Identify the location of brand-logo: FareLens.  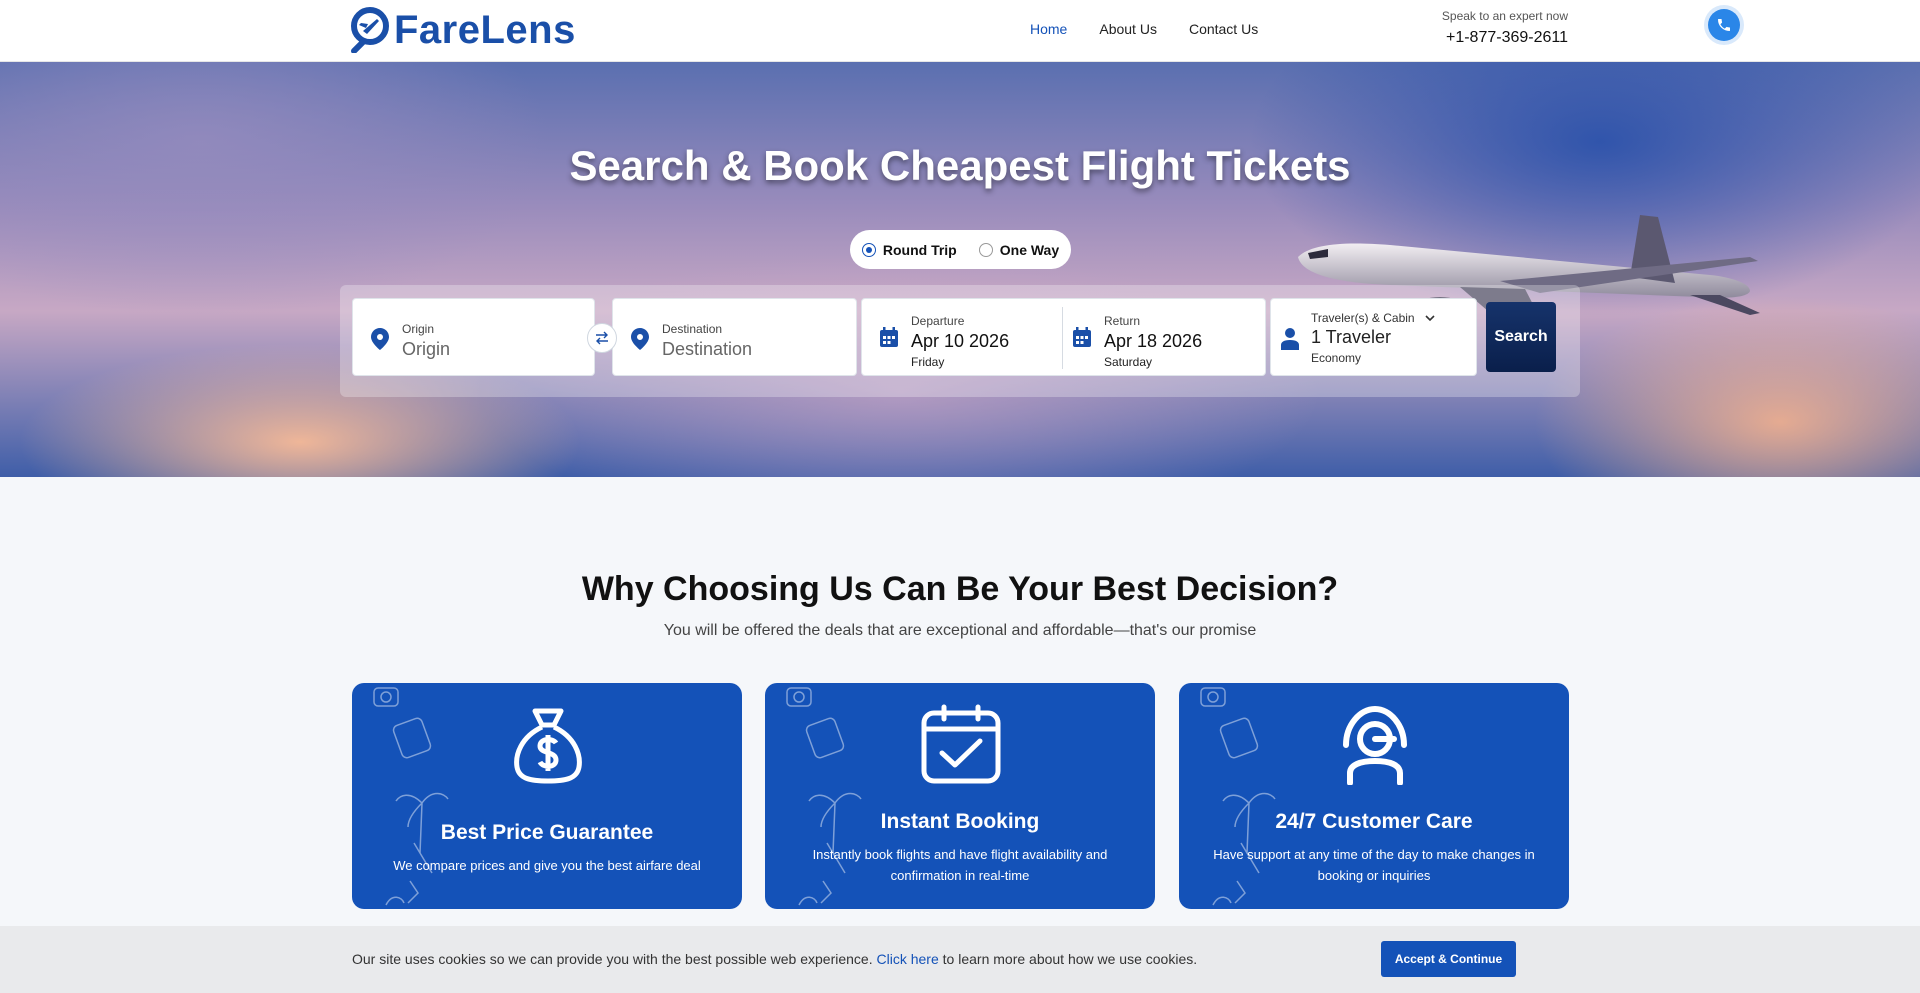
(463, 30).